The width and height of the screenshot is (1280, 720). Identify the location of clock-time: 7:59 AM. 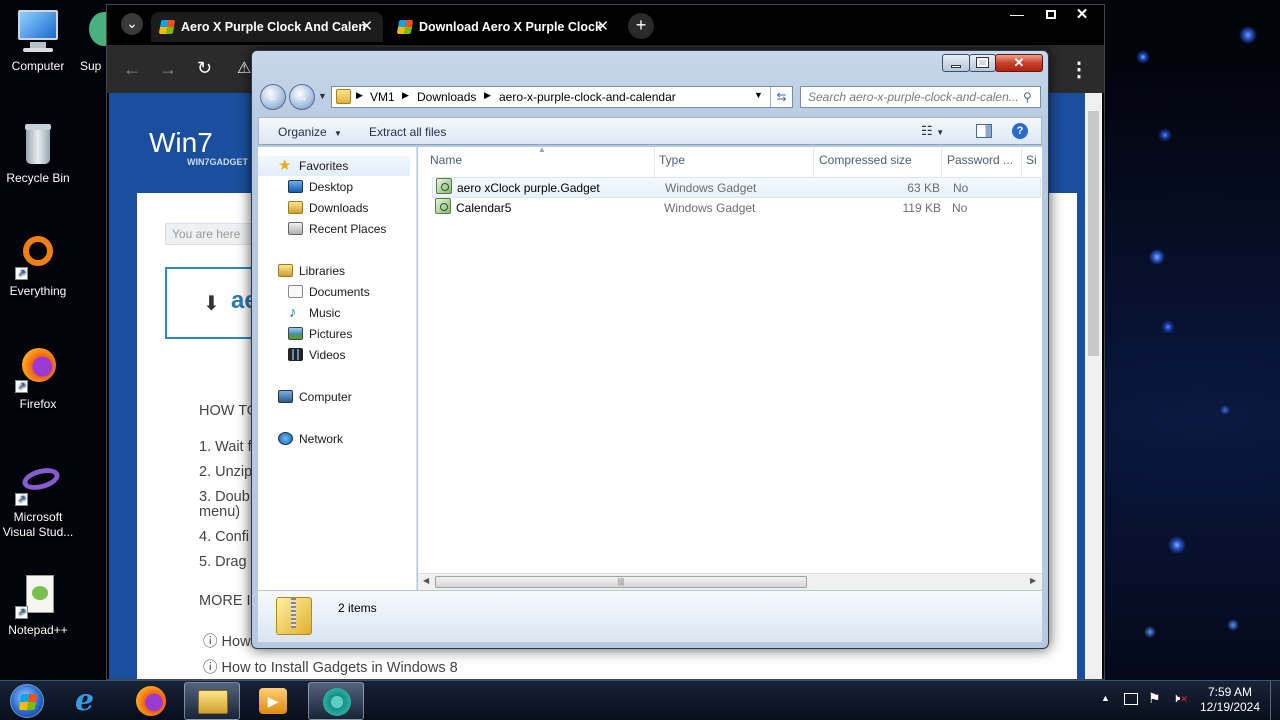
(1230, 692).